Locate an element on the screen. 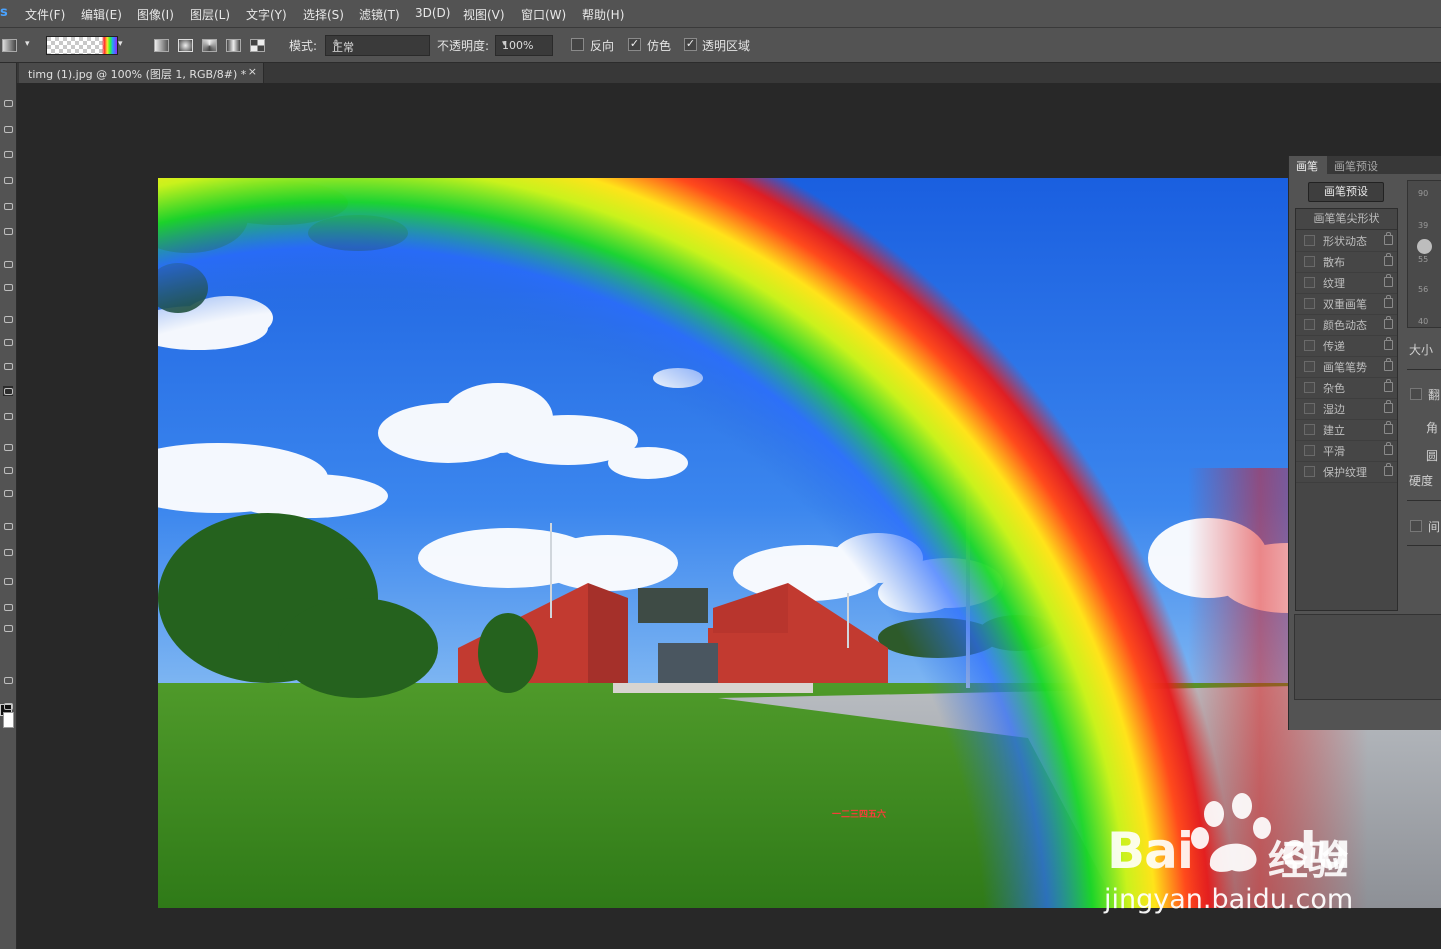  linear-gradient-icon is located at coordinates (161, 45).